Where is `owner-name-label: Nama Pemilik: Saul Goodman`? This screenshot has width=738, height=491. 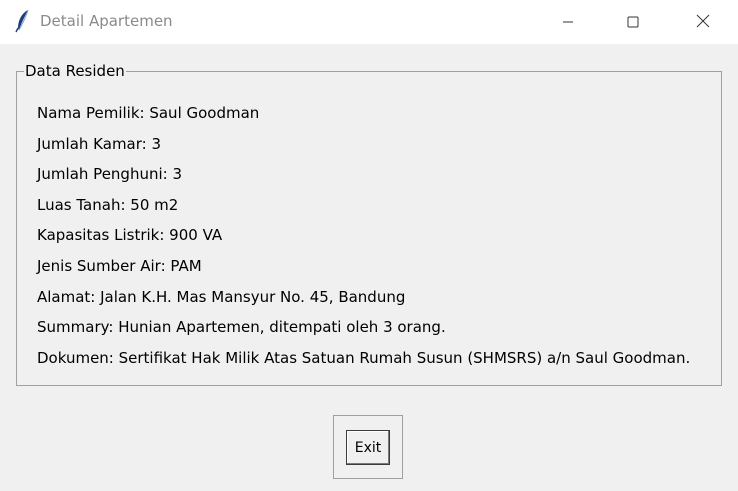
owner-name-label: Nama Pemilik: Saul Goodman is located at coordinates (148, 113).